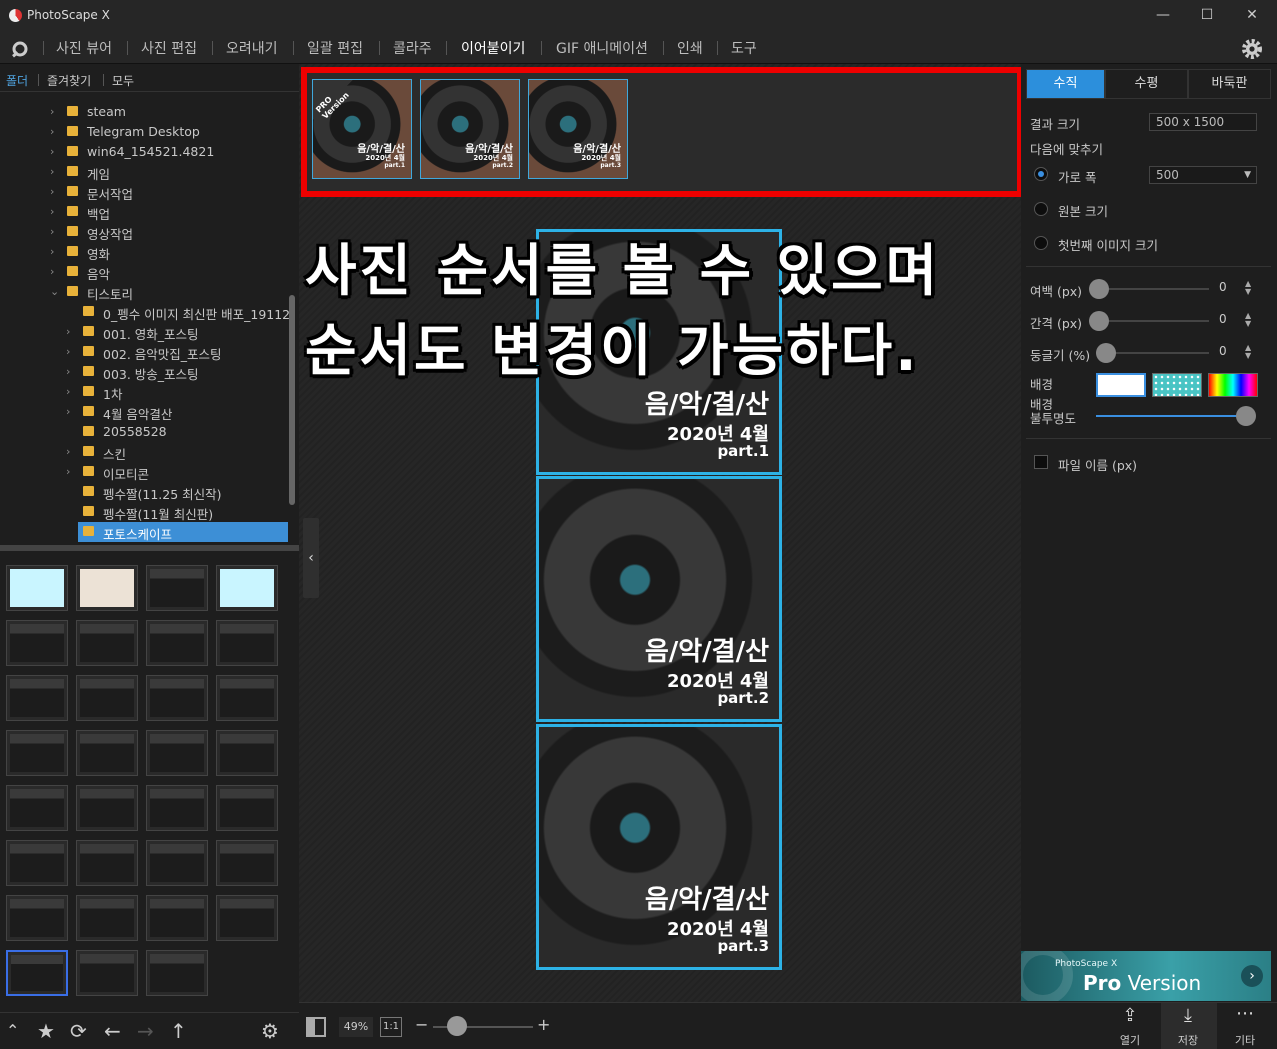 The image size is (1277, 1049). Describe the element at coordinates (1252, 49) in the screenshot. I see `settings-gear-icon` at that location.